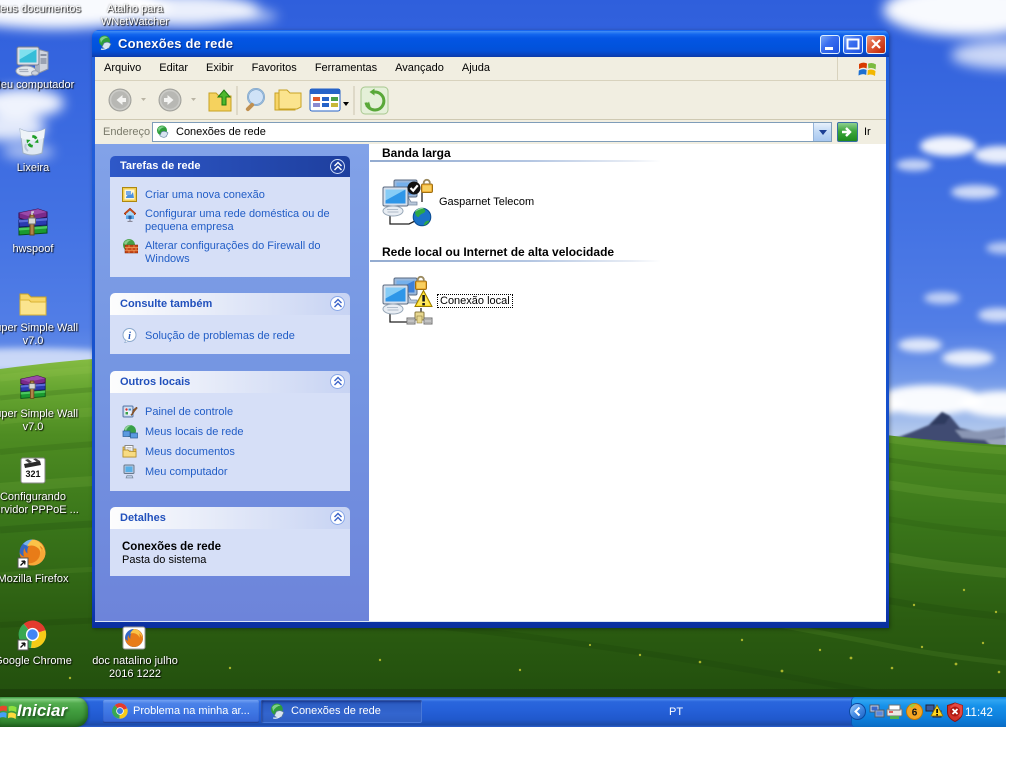 Image resolution: width=1024 pixels, height=768 pixels. What do you see at coordinates (915, 713) in the screenshot?
I see `svg-text: 6` at bounding box center [915, 713].